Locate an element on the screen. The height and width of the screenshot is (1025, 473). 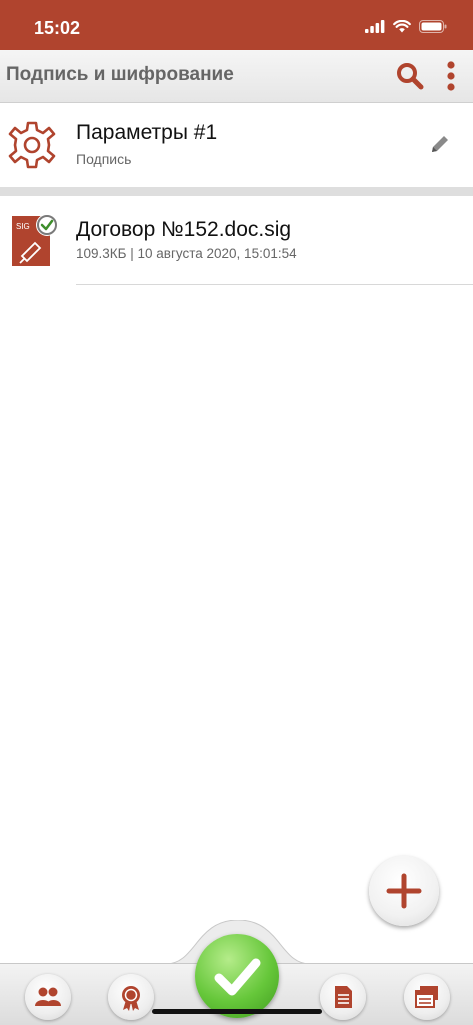
certificate-badge-icon is located at coordinates (131, 998).